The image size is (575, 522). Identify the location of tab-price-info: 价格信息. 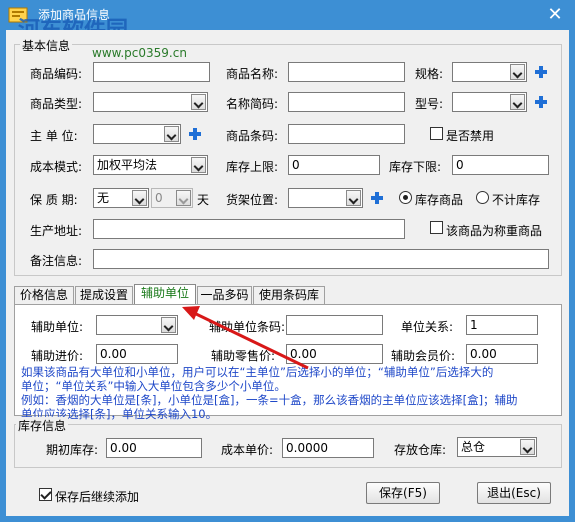
(44, 295).